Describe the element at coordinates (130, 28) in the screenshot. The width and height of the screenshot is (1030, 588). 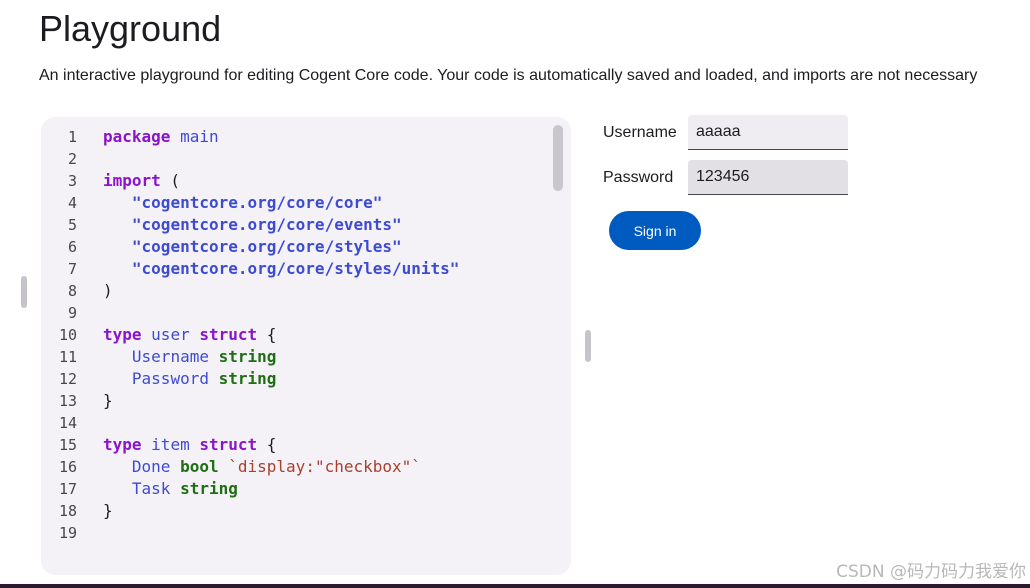
I see `page-title: Playground` at that location.